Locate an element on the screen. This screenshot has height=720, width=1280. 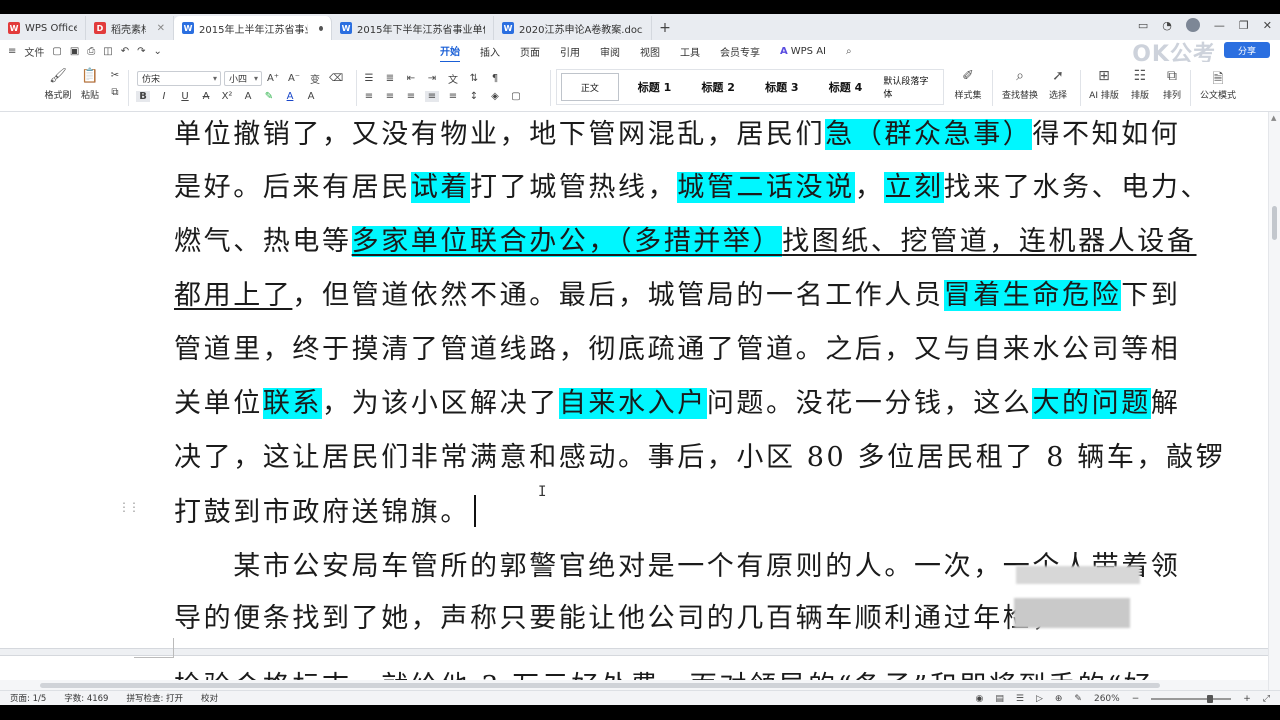
highlight-icon: ✎ is located at coordinates (269, 96).